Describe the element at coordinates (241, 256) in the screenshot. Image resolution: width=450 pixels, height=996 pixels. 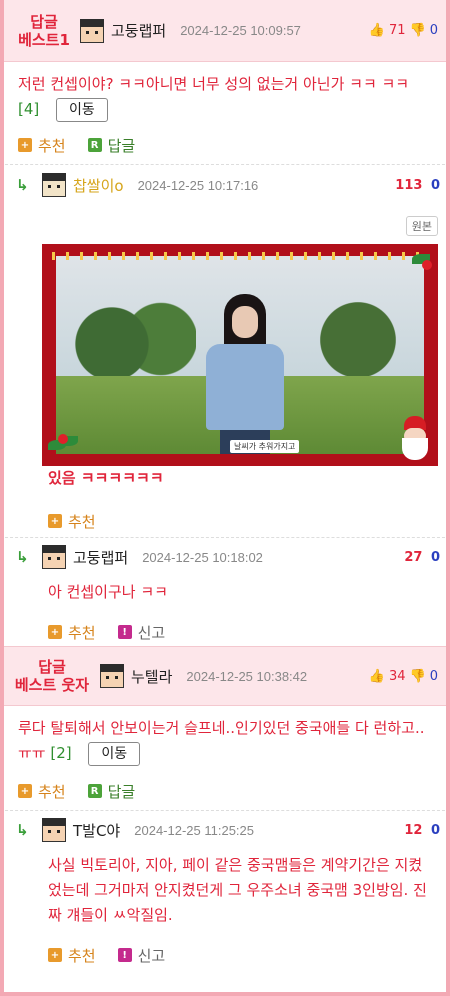
I see `string-lights` at that location.